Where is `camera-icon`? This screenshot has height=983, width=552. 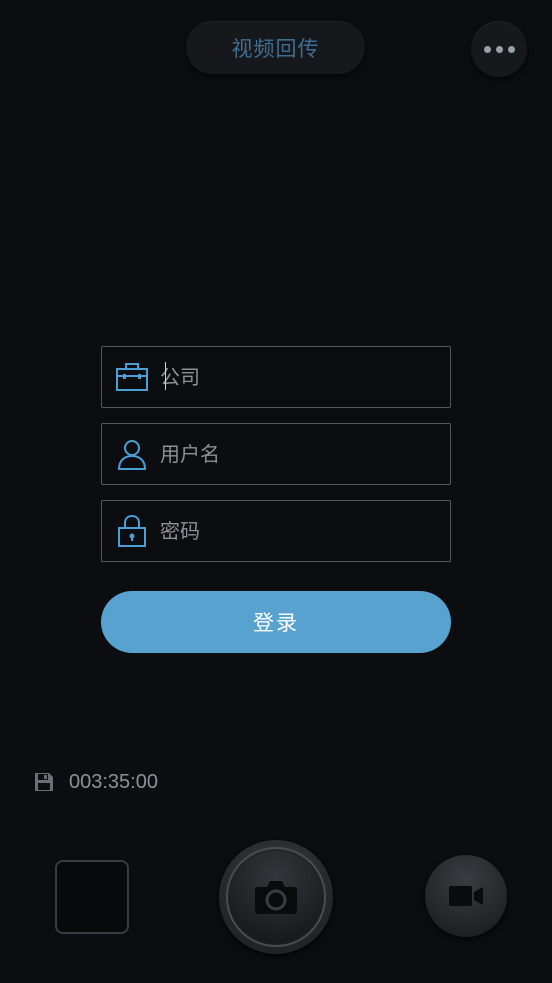
camera-icon is located at coordinates (276, 897).